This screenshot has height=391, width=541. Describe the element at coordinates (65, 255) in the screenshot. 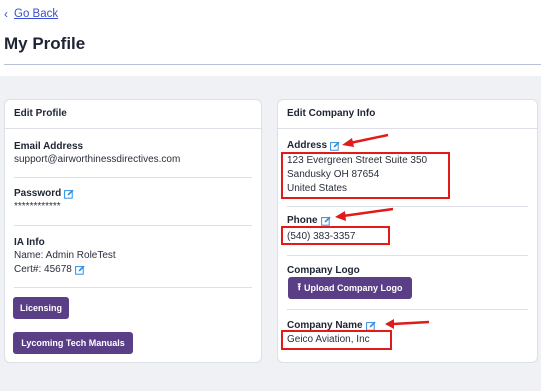

I see `ia-name: Name: Admin RoleTest` at that location.